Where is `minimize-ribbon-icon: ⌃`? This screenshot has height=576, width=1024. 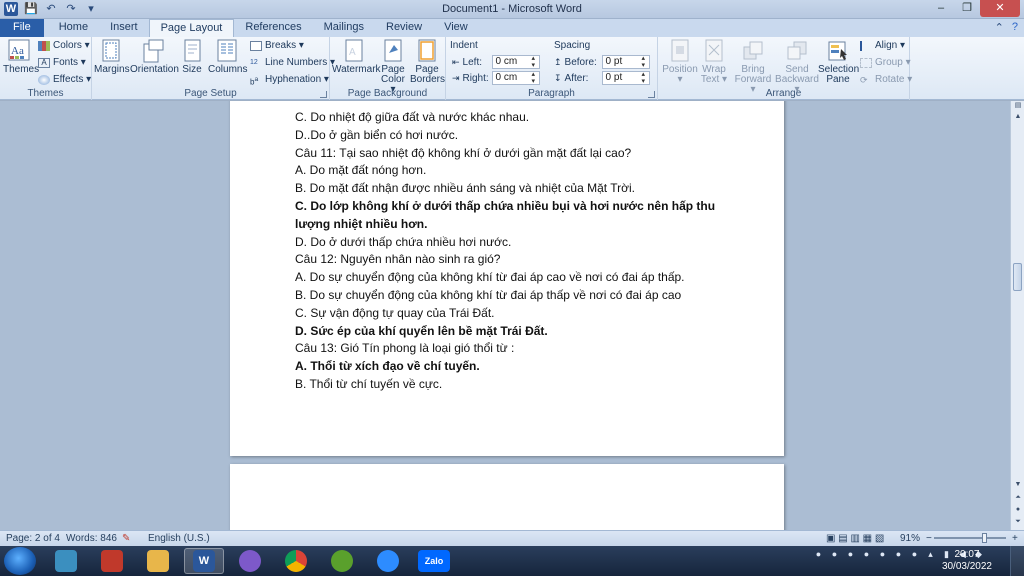
minimize-ribbon-icon: ⌃ is located at coordinates (999, 27).